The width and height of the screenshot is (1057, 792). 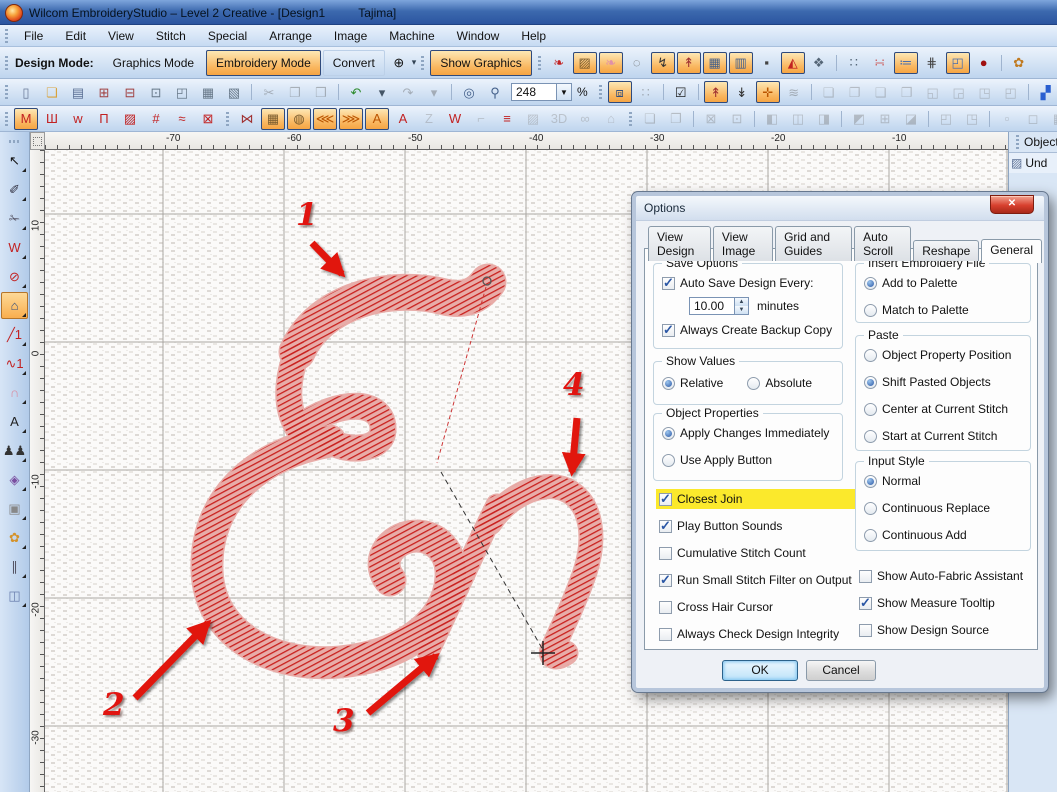 I want to click on menu-special: Special, so click(x=227, y=36).